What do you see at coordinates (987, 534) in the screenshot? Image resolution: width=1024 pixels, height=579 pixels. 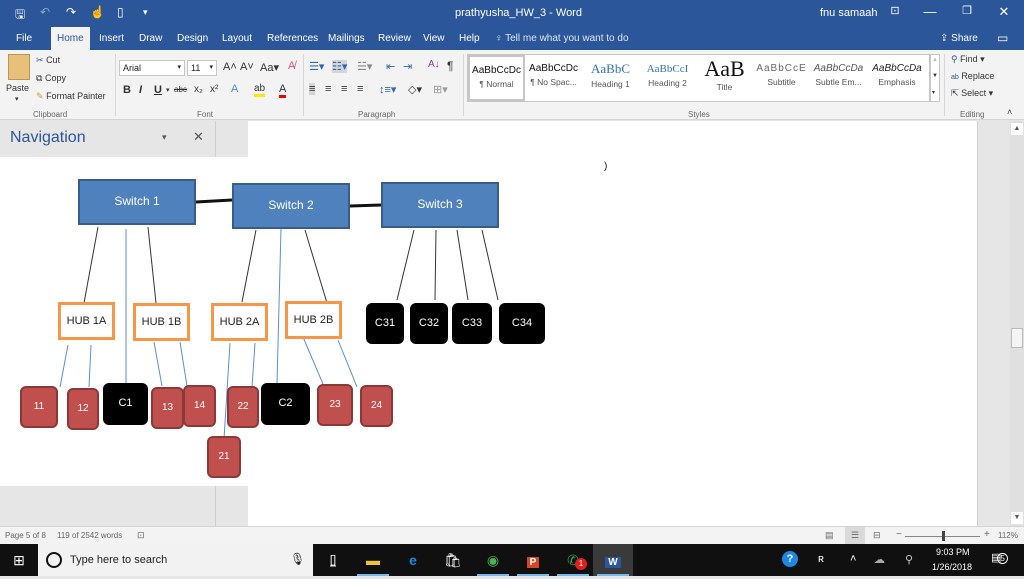 I see `zoom-in-button: +` at bounding box center [987, 534].